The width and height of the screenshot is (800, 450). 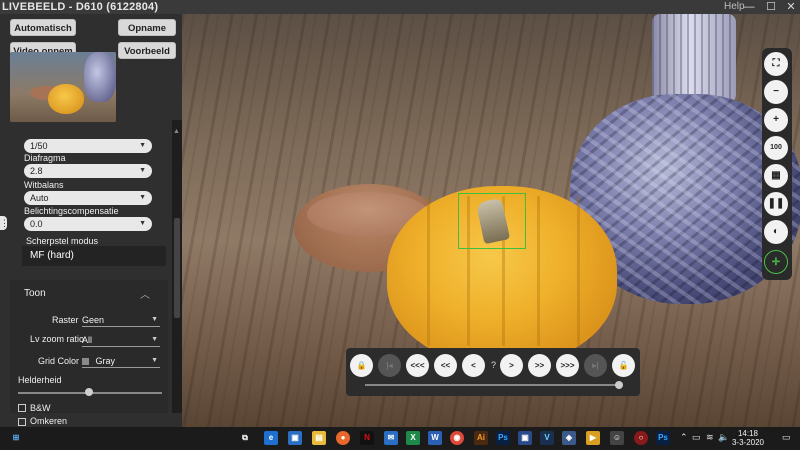 I want to click on minimize-button: —, so click(x=749, y=7).